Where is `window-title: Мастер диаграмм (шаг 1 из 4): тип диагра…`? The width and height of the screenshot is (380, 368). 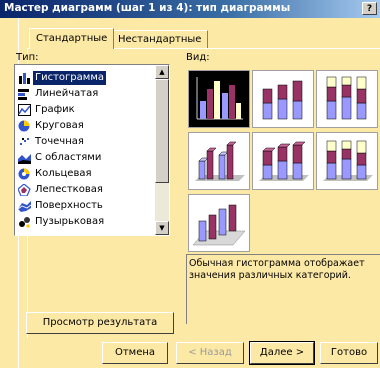 window-title: Мастер диаграмм (шаг 1 из 4): тип диагра… is located at coordinates (147, 8).